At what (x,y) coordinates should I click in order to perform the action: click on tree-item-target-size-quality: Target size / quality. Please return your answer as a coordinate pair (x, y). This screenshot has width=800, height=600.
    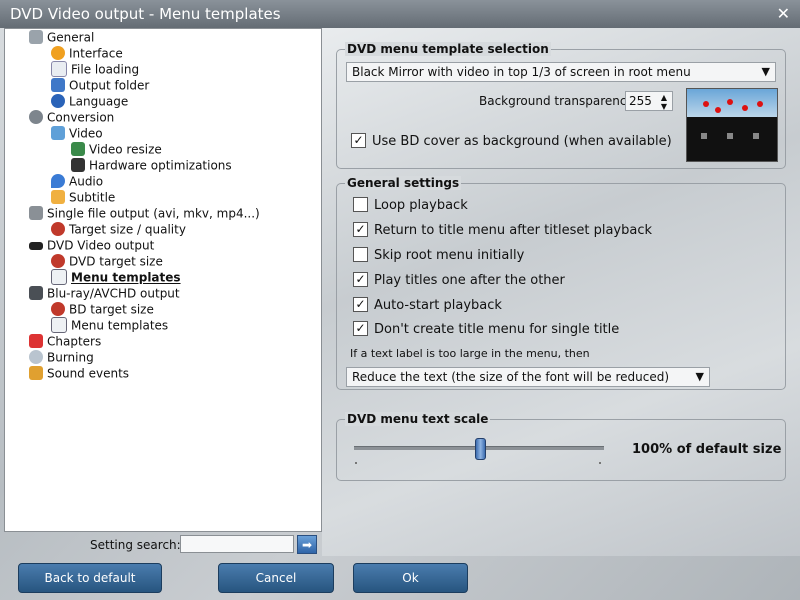
    Looking at the image, I should click on (118, 229).